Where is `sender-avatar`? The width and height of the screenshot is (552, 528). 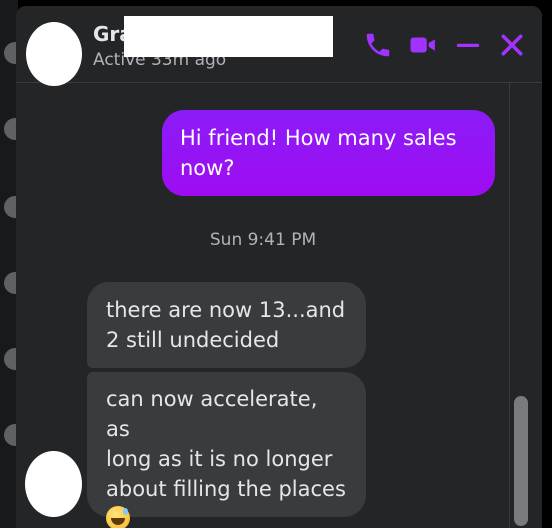 sender-avatar is located at coordinates (53, 484).